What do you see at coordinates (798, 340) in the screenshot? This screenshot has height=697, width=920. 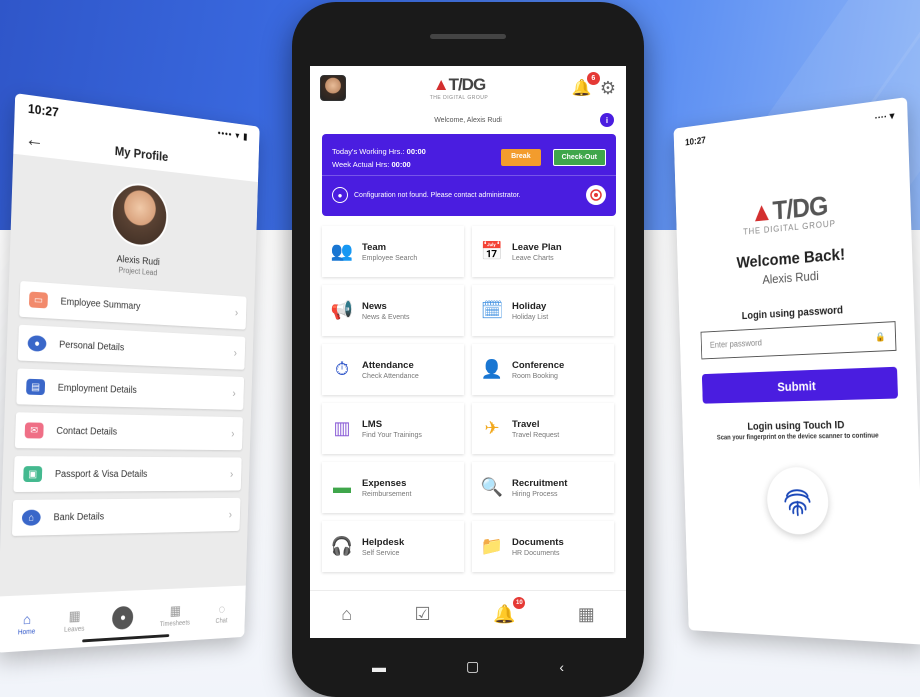 I see `password-input: Enter password 🔒` at bounding box center [798, 340].